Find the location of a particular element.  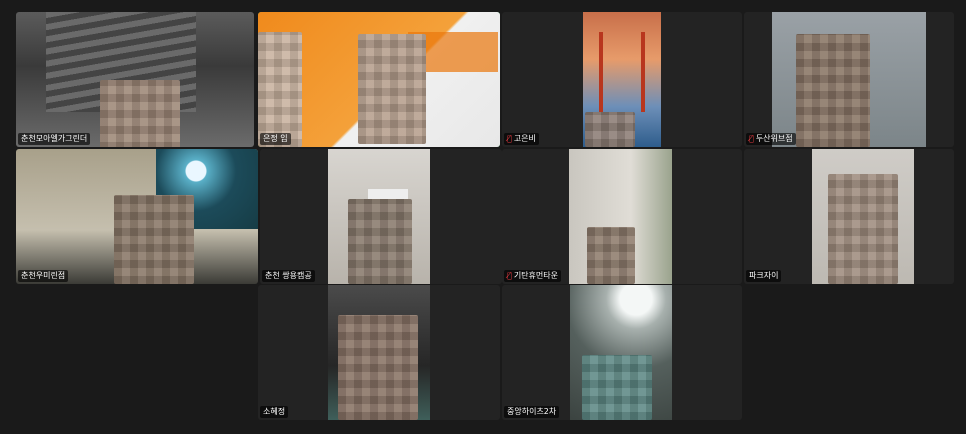

participant-name-tag: 파크자이 is located at coordinates (764, 276).